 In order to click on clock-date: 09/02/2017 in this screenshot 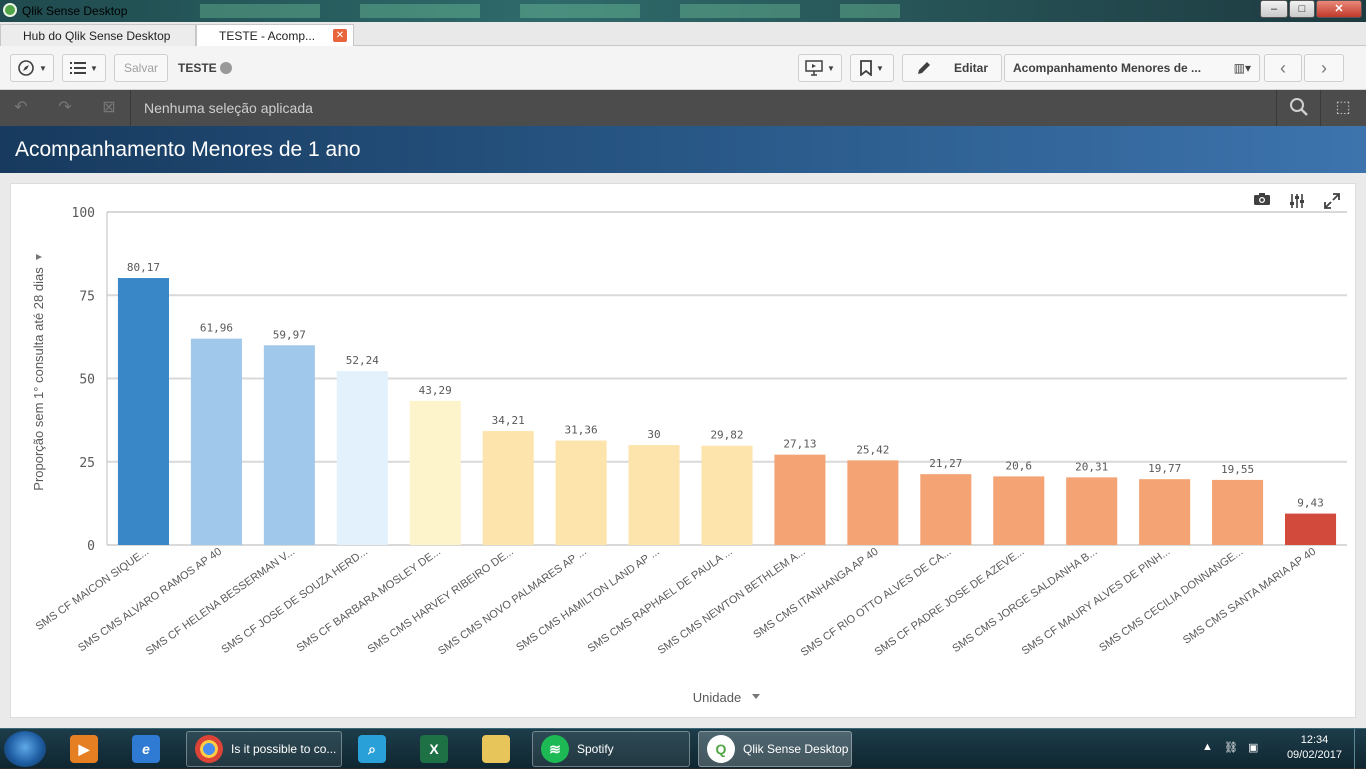, I will do `click(1314, 755)`.